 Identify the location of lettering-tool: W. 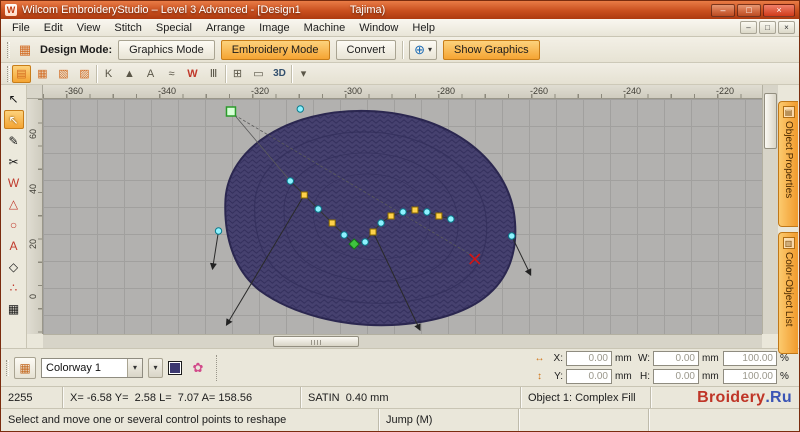
(14, 182).